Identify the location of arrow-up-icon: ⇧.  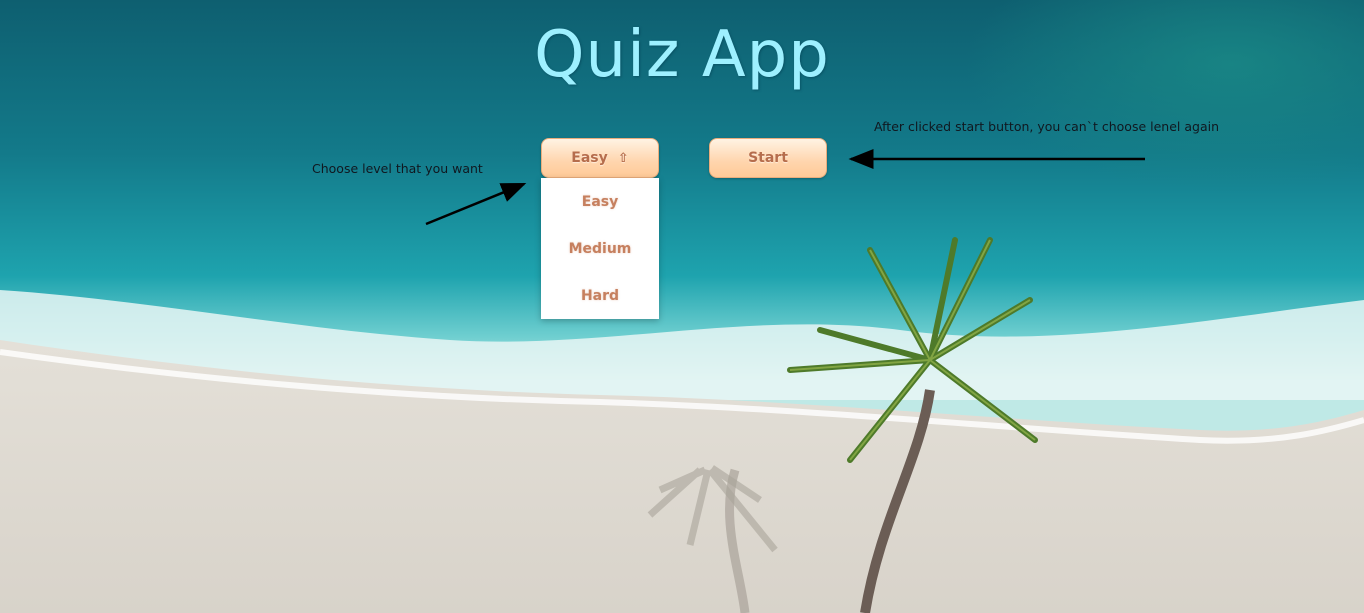
(623, 158).